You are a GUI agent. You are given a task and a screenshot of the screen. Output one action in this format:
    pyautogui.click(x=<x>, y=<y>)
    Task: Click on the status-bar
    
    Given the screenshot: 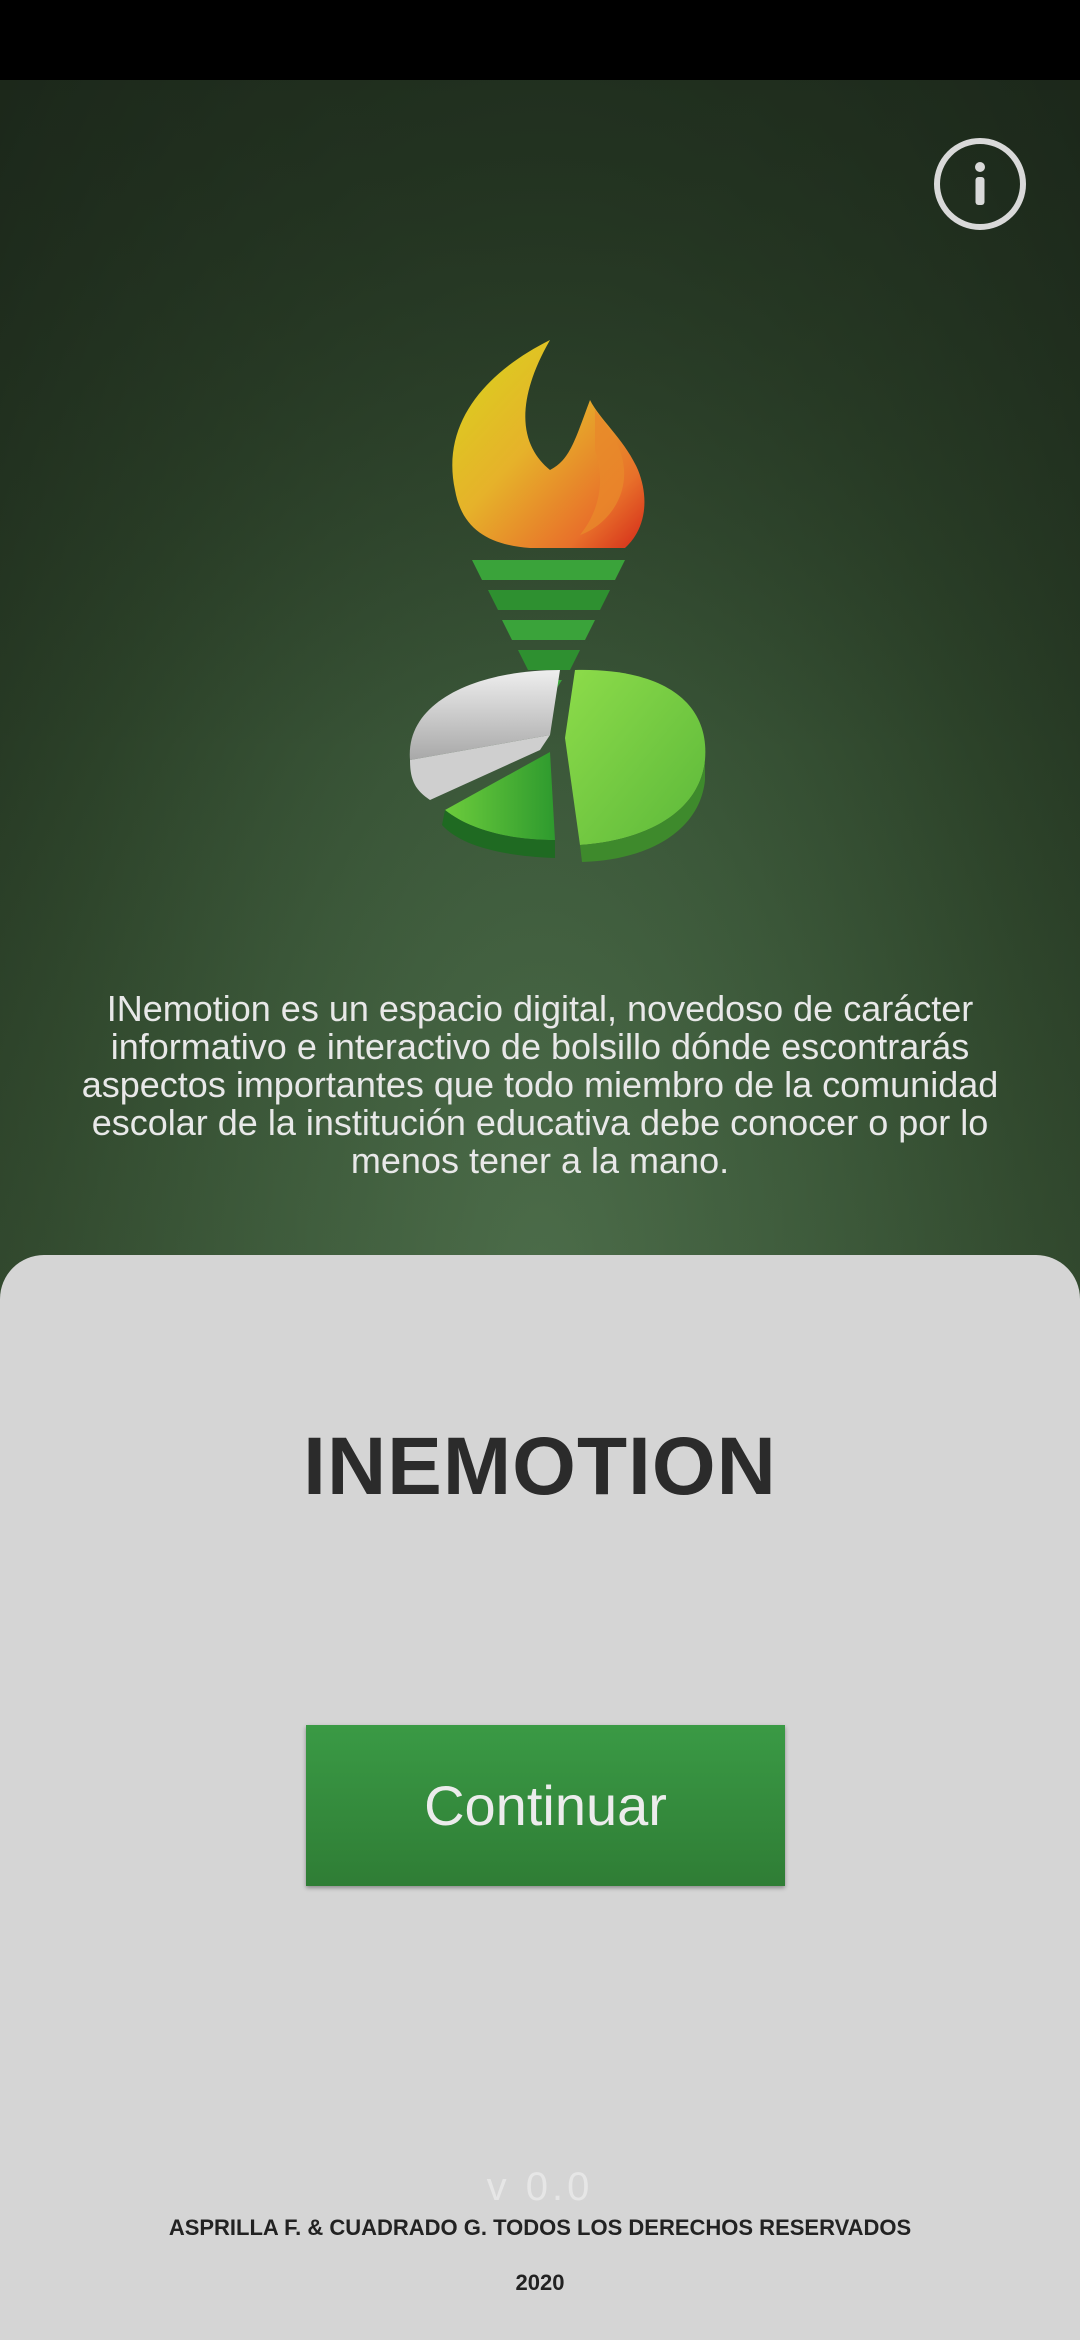 What is the action you would take?
    pyautogui.click(x=540, y=40)
    